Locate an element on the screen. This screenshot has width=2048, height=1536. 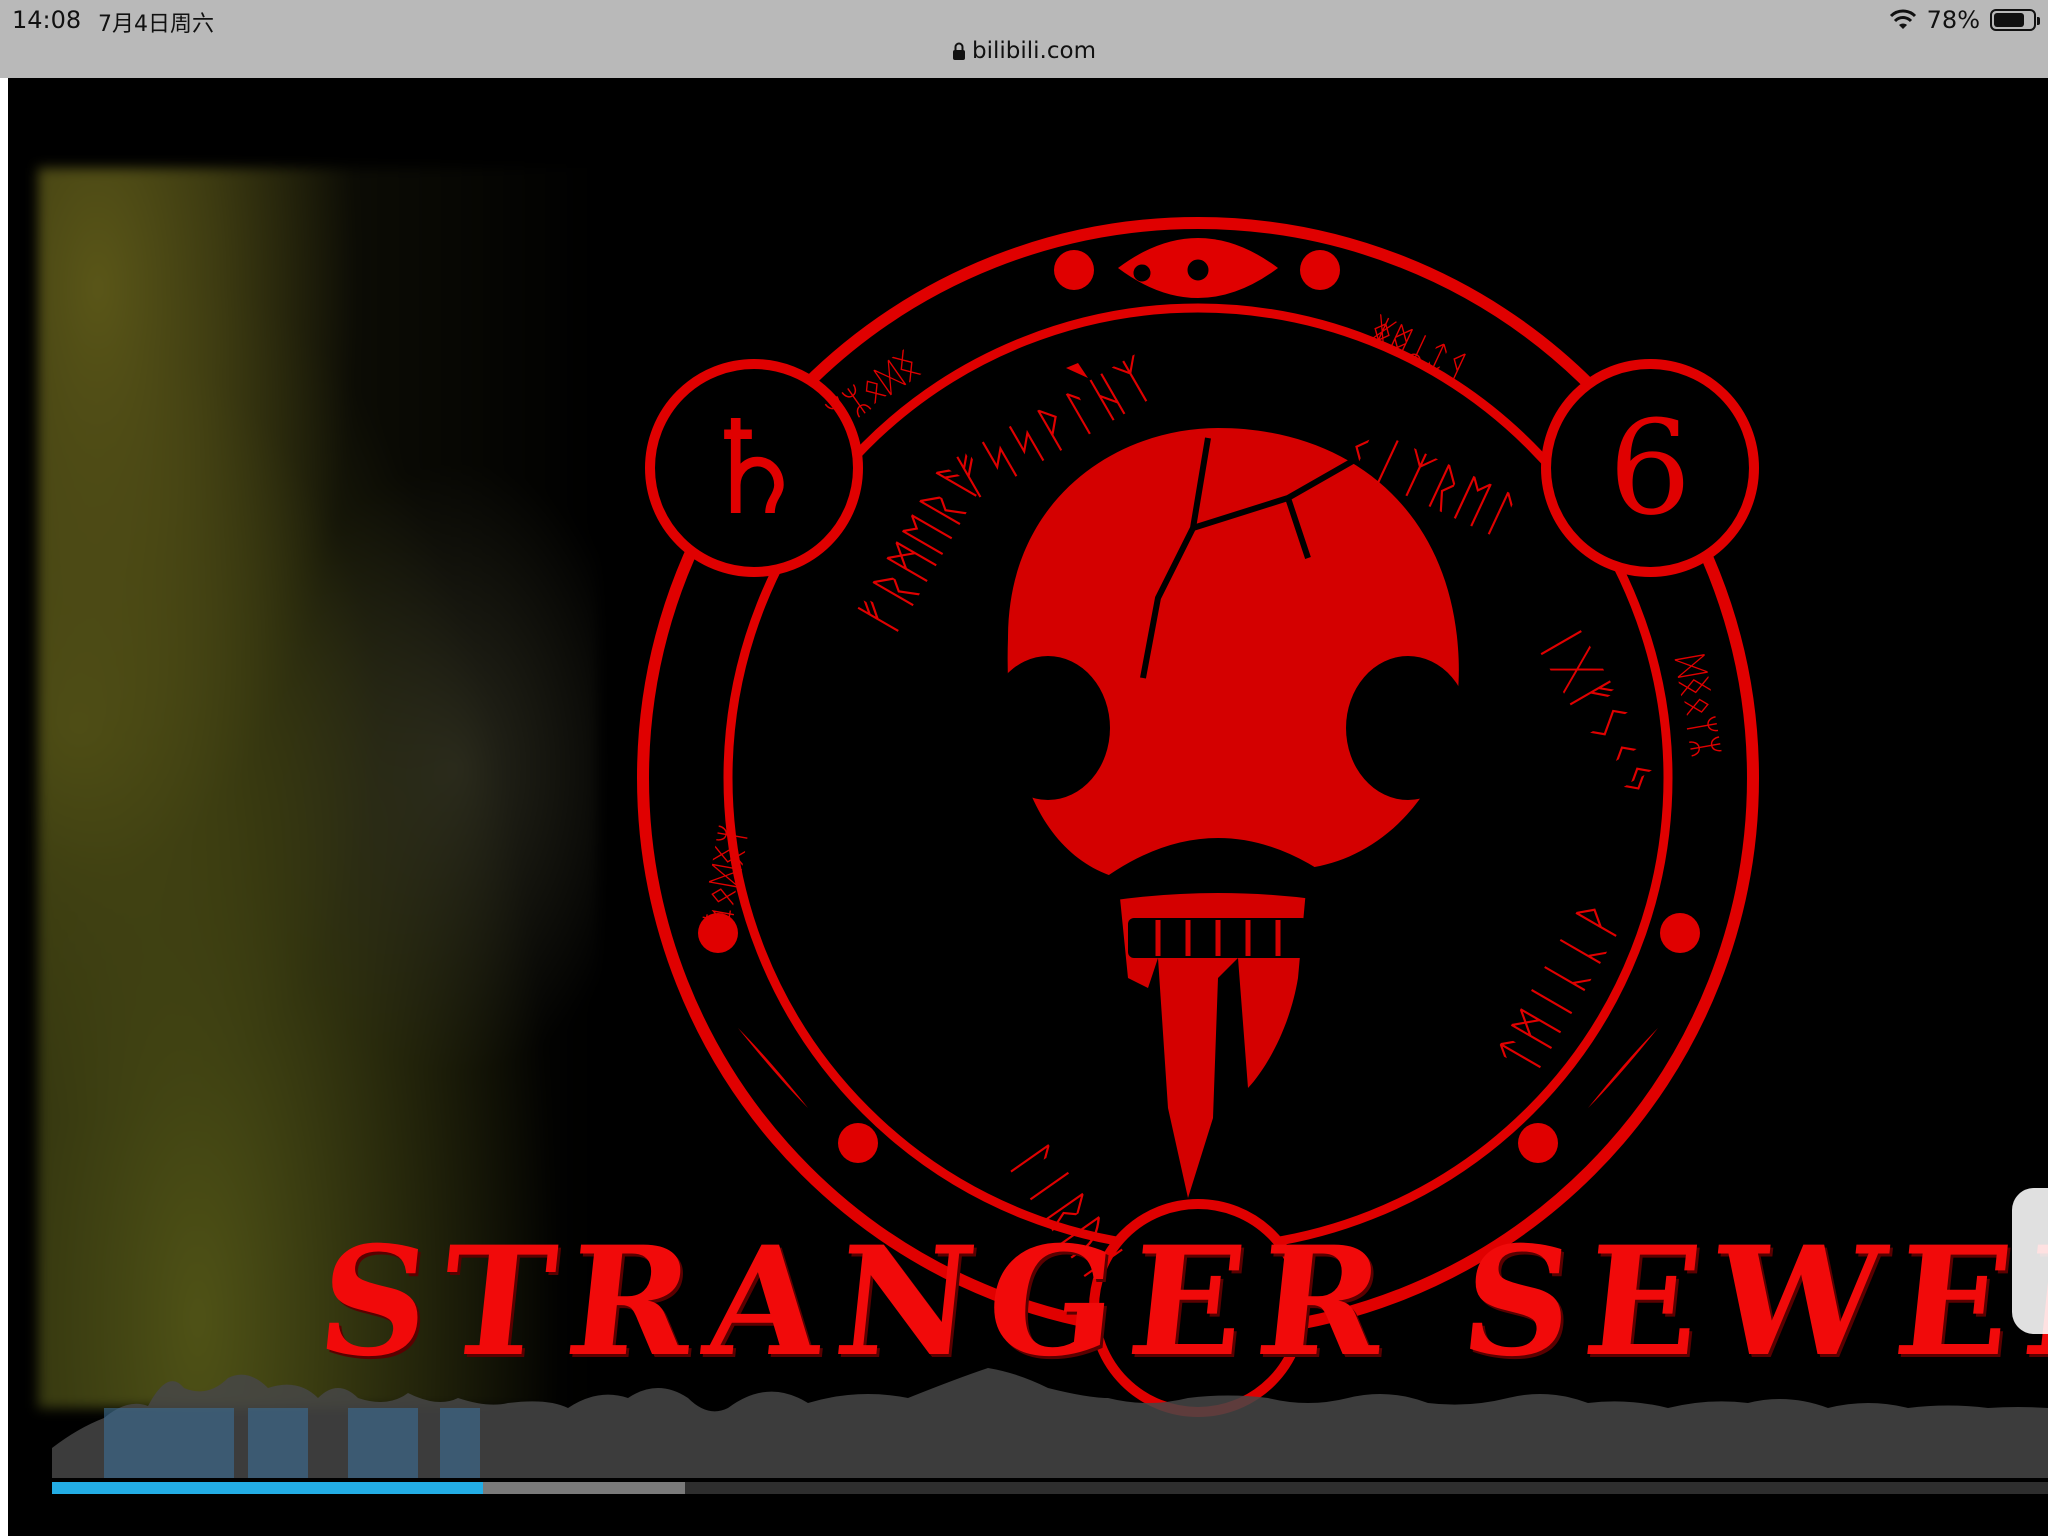
saturn-glyph: ♄ is located at coordinates (754, 468).